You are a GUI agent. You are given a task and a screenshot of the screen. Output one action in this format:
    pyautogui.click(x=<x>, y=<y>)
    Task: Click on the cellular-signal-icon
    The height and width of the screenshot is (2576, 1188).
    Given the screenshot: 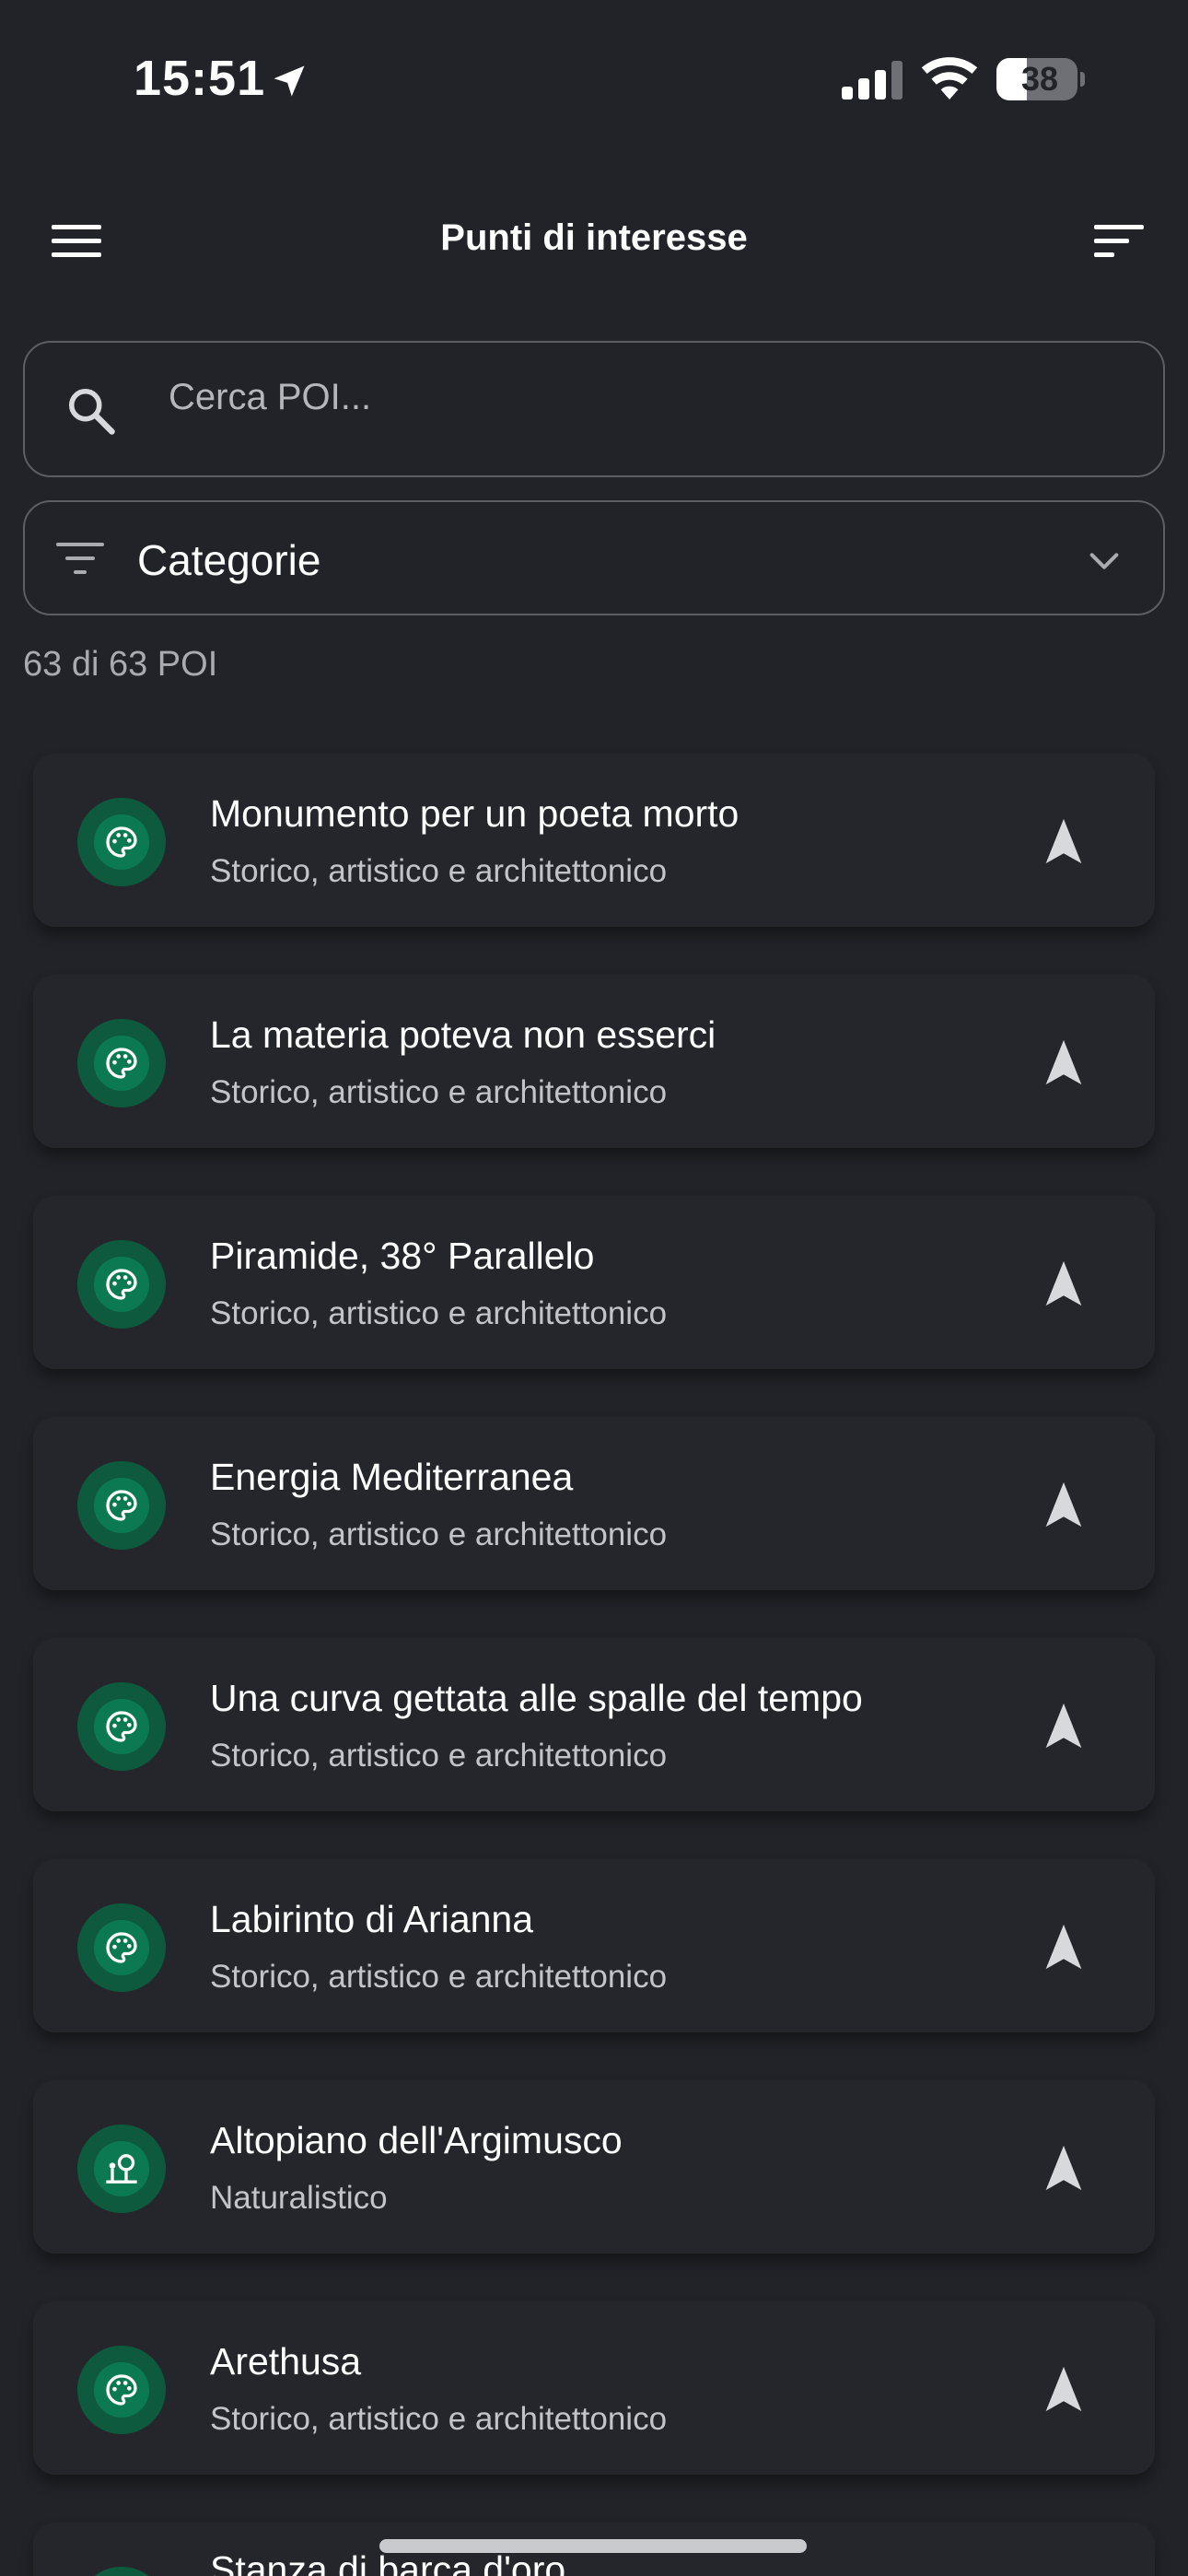 What is the action you would take?
    pyautogui.click(x=872, y=80)
    